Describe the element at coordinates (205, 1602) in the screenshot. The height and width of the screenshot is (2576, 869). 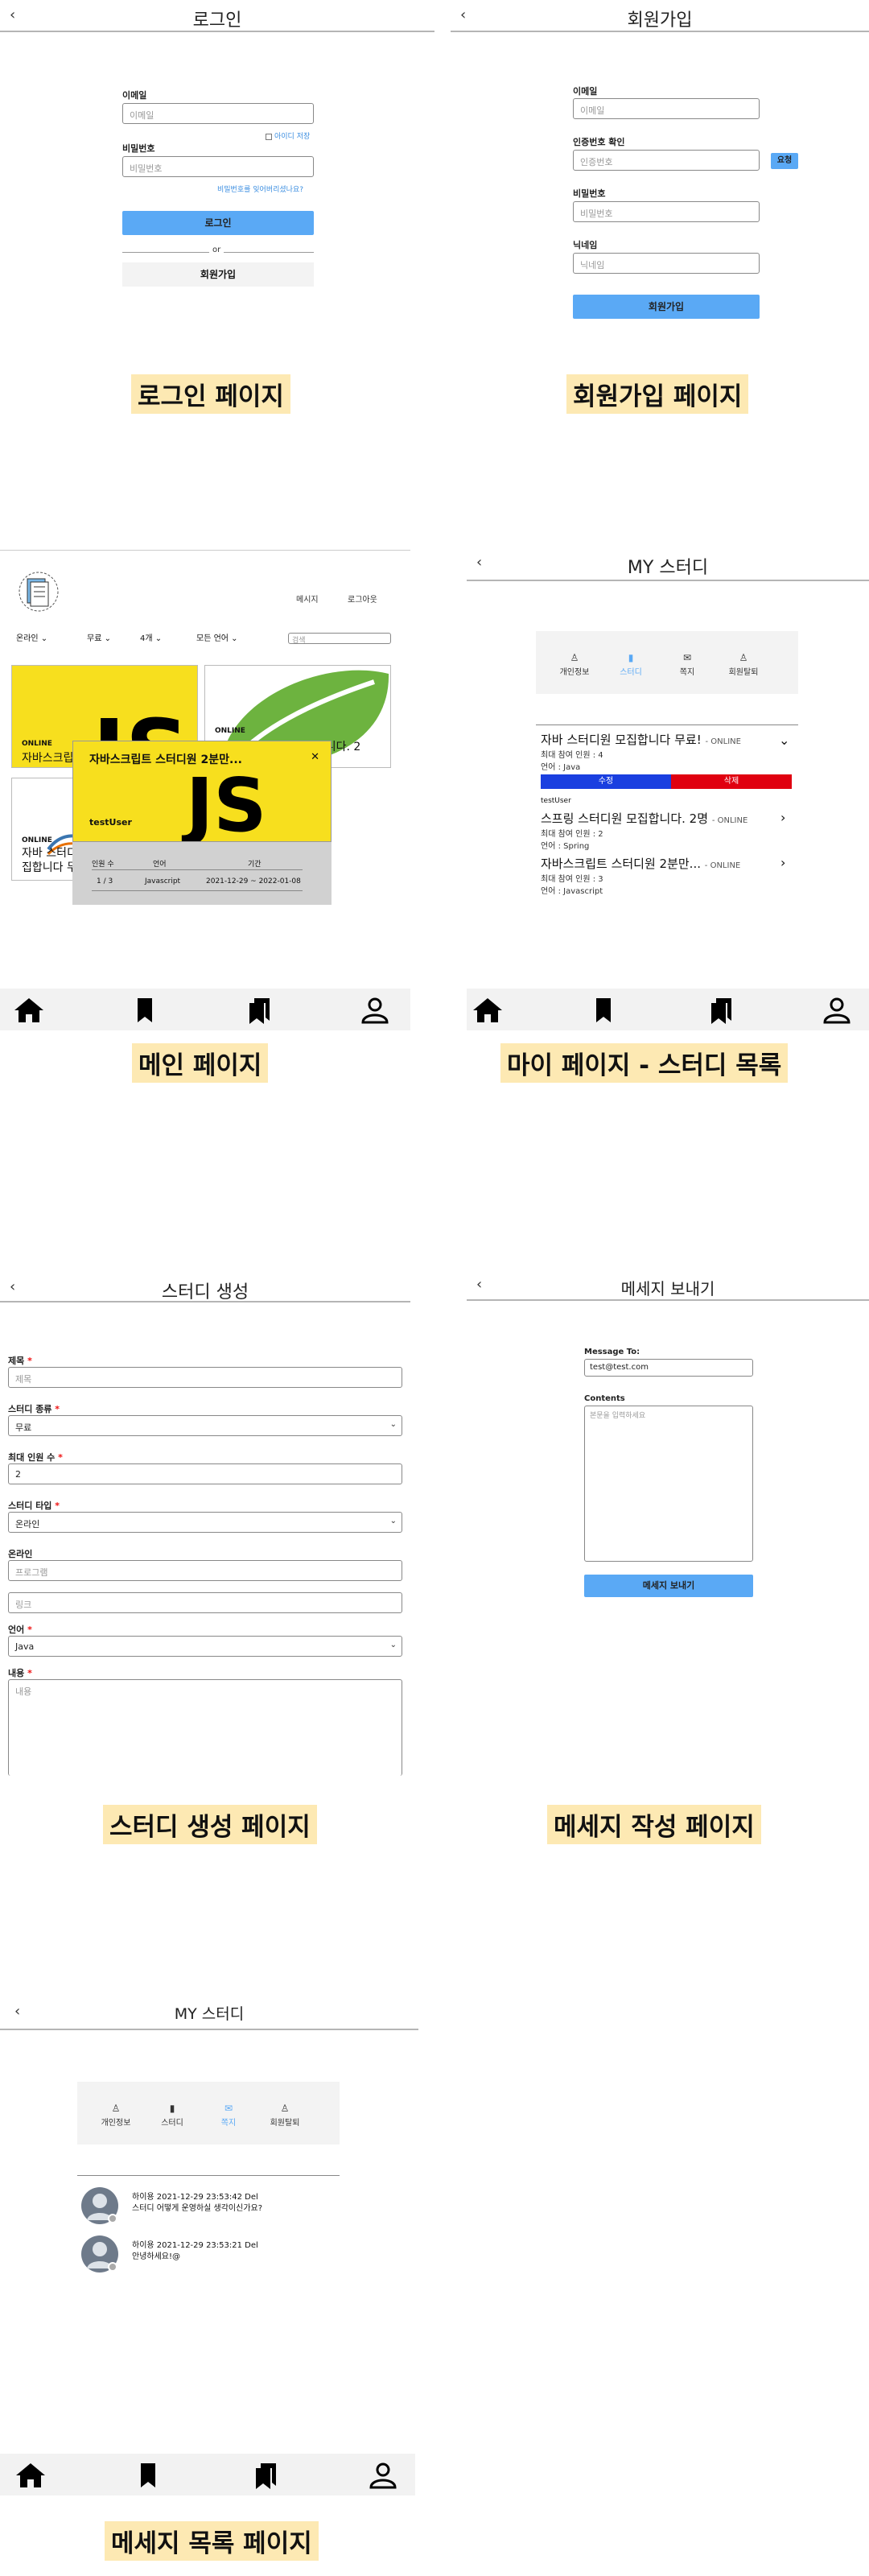
I see `link-field: 링크` at that location.